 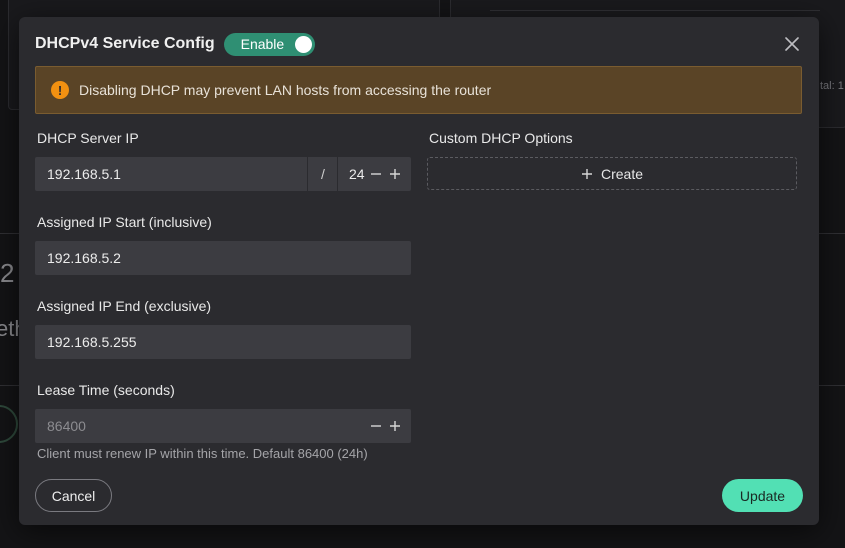 I want to click on enable-toggle: Enable, so click(x=269, y=44).